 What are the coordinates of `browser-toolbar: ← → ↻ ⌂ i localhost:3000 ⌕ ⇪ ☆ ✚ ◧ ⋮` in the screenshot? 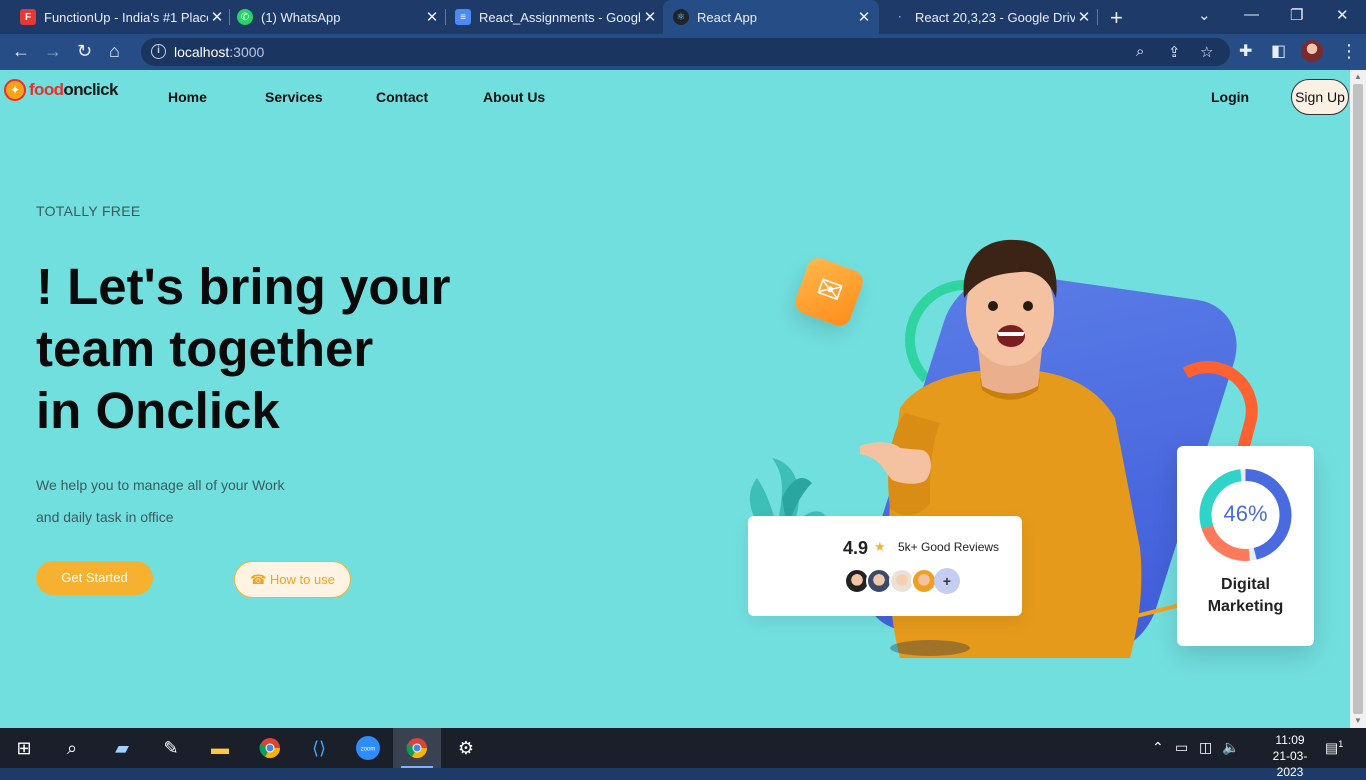 It's located at (683, 52).